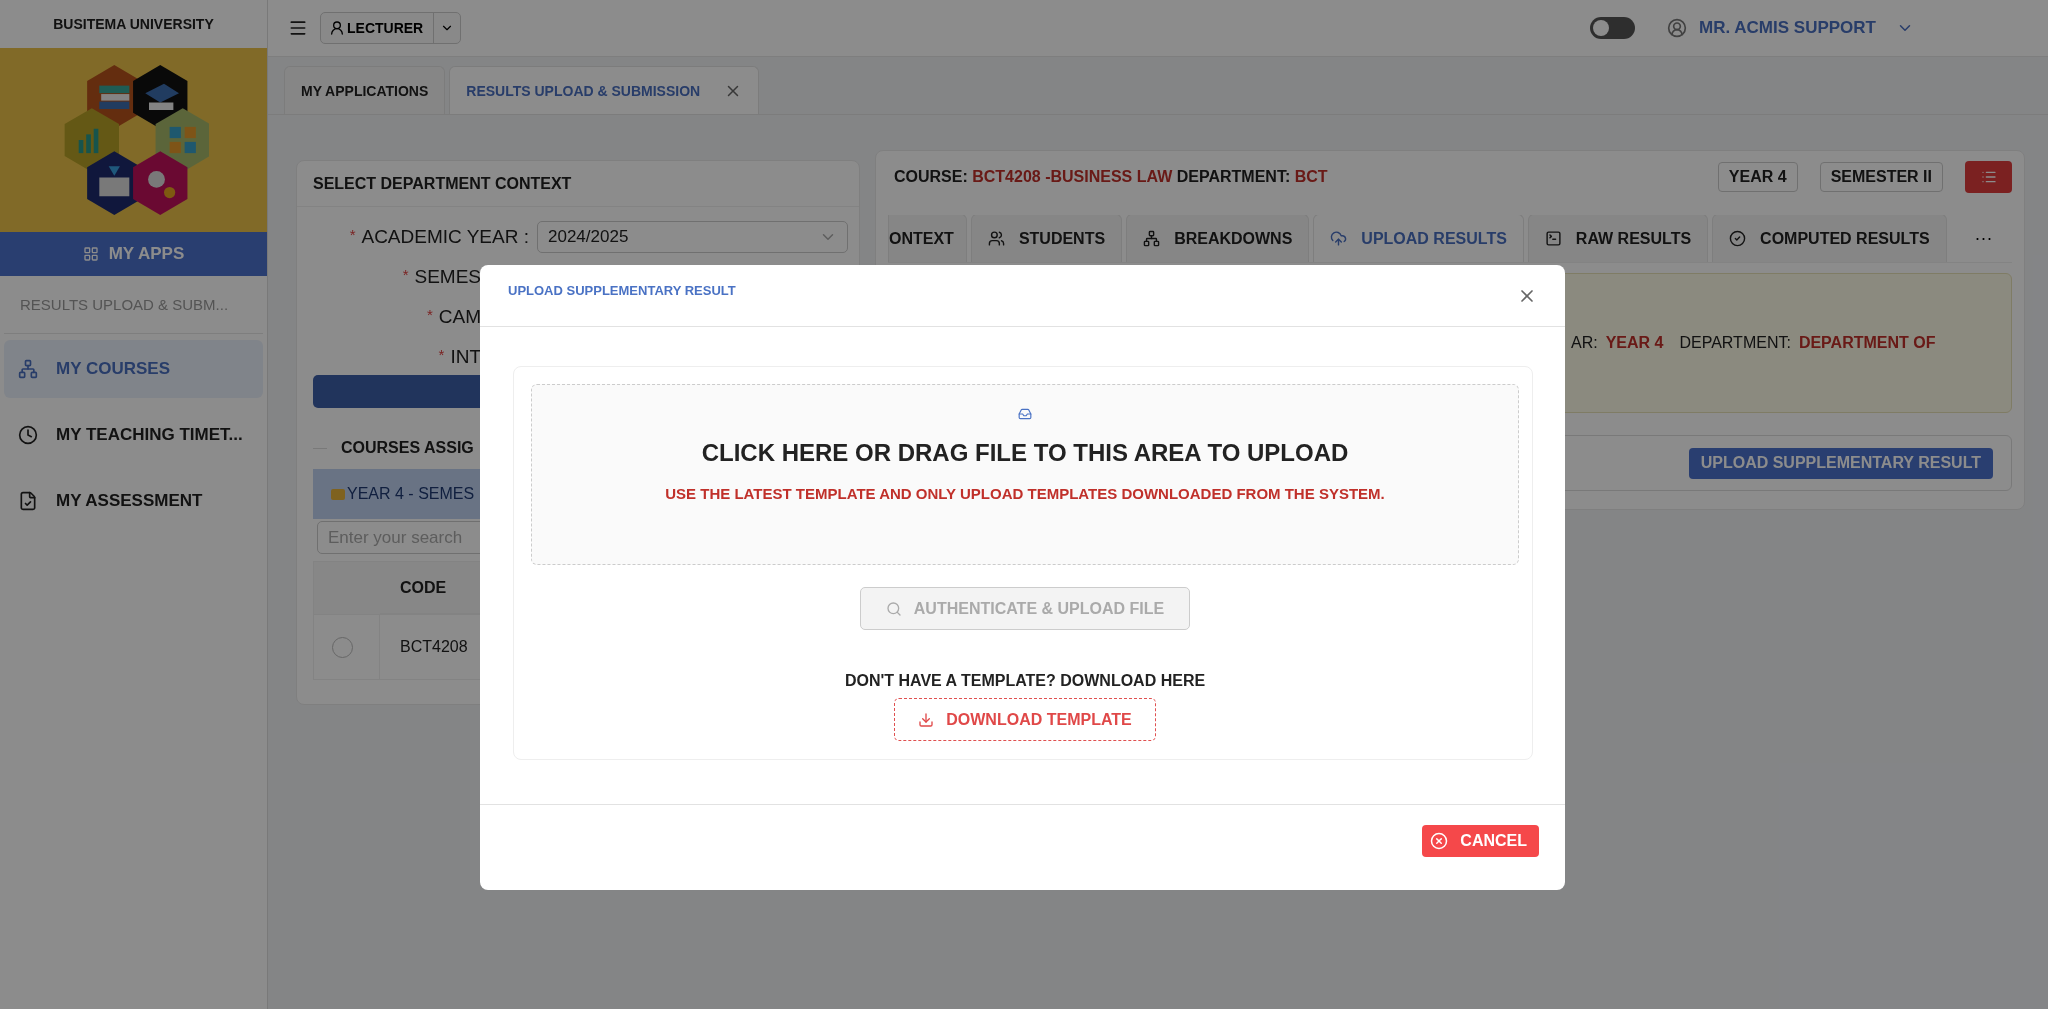 The height and width of the screenshot is (1009, 2048). I want to click on university-name: BUSITEMA UNIVERSITY, so click(133, 24).